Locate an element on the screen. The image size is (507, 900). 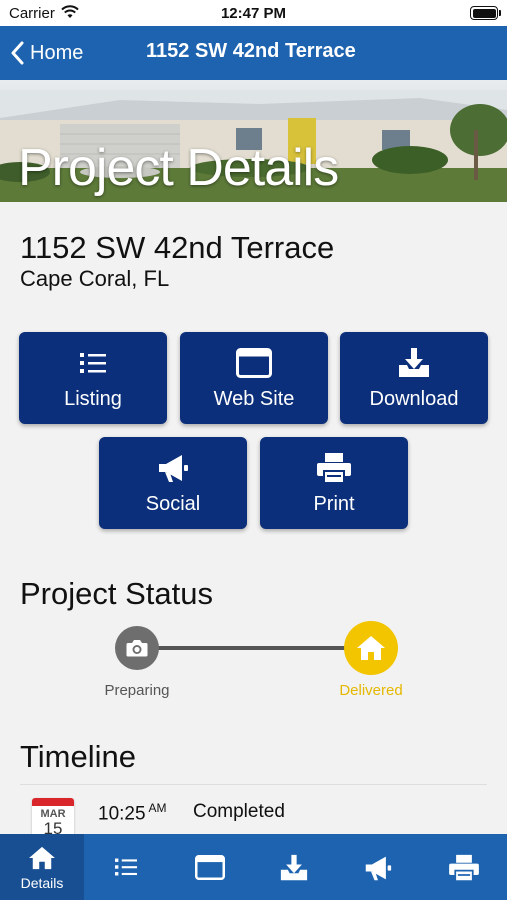
tab-listing is located at coordinates (126, 867).